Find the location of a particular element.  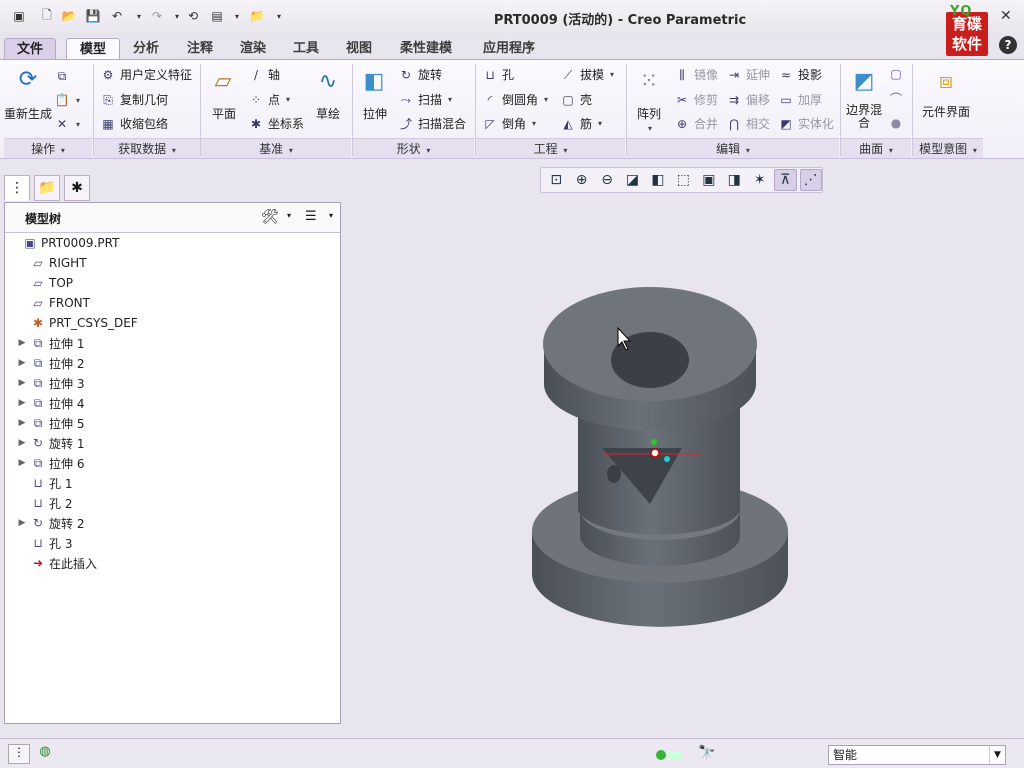

display-style-icon: ◧ is located at coordinates (658, 180).